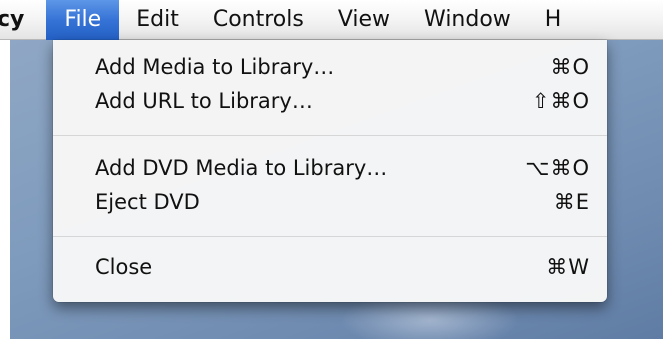 The width and height of the screenshot is (663, 339). What do you see at coordinates (83, 20) in the screenshot?
I see `menu-file: File` at bounding box center [83, 20].